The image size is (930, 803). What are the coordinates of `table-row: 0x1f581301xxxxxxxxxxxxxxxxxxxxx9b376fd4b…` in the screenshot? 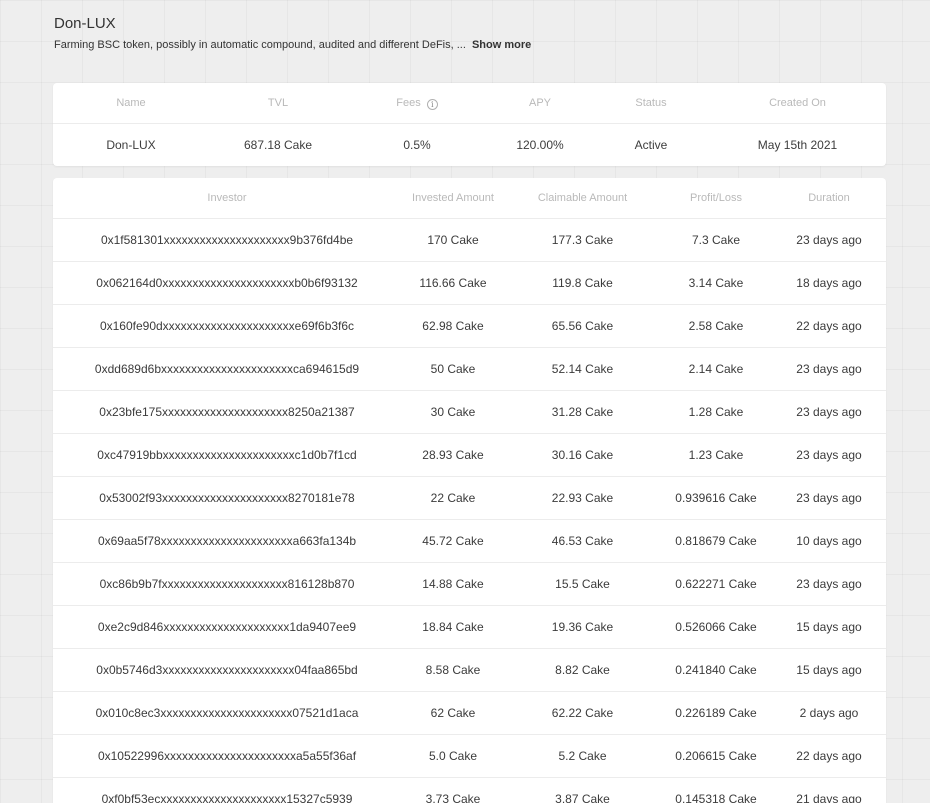 It's located at (469, 240).